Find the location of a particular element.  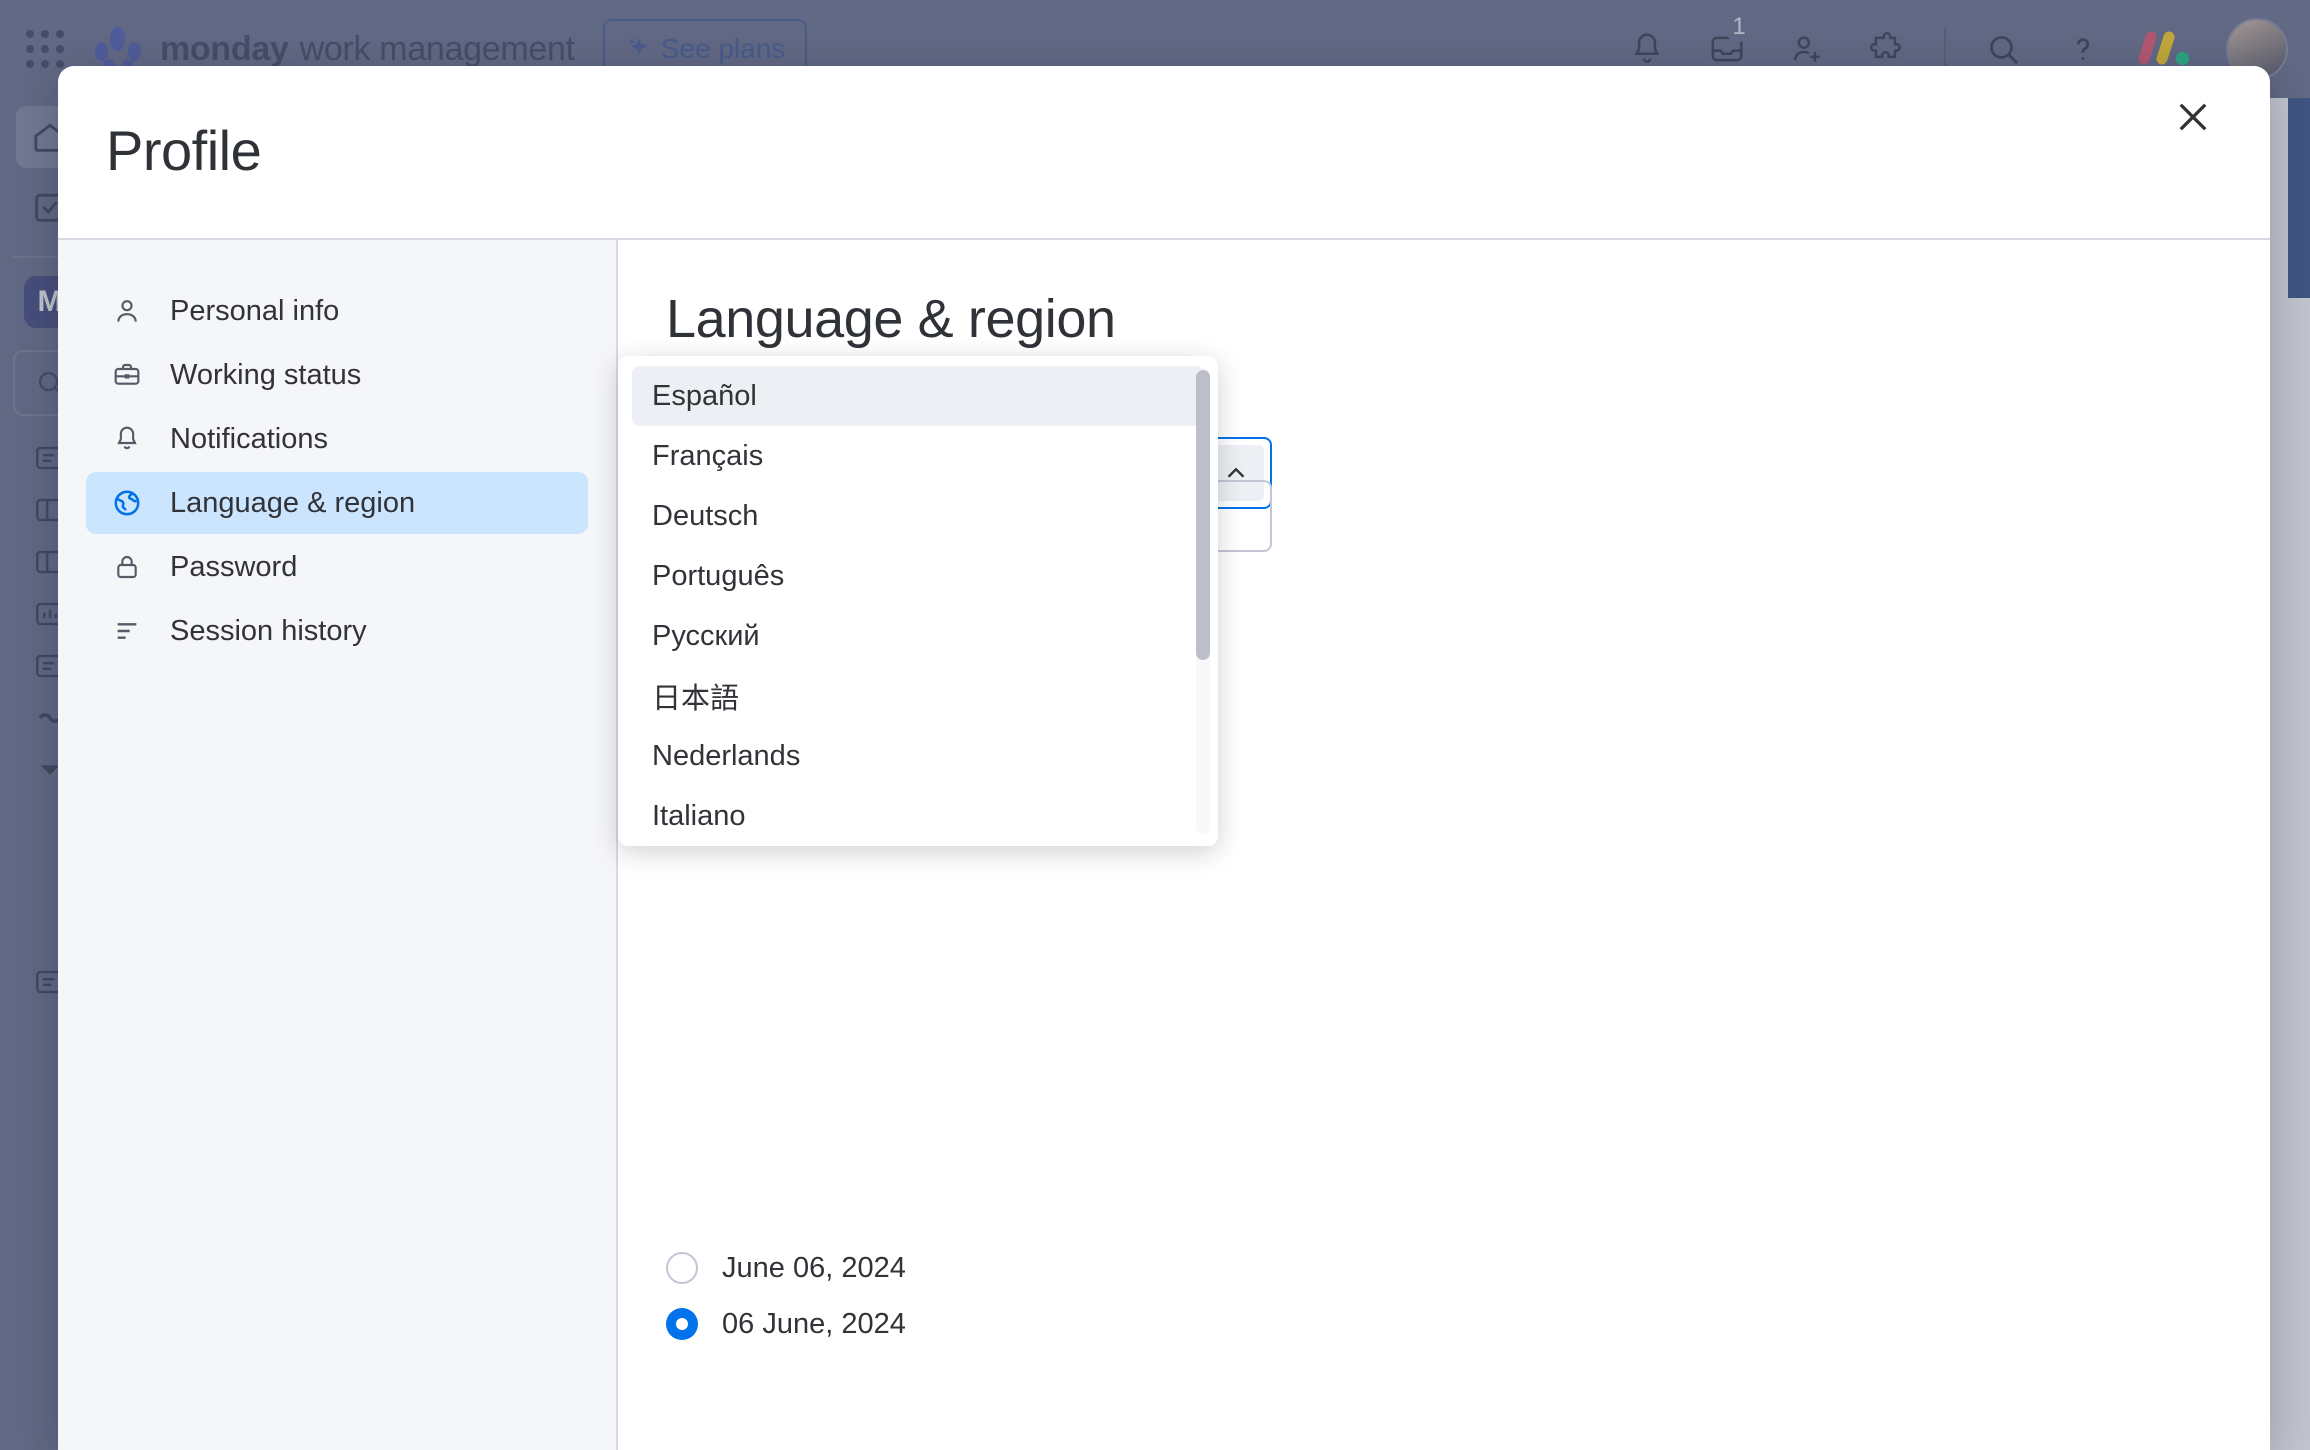

close-icon is located at coordinates (2193, 117).